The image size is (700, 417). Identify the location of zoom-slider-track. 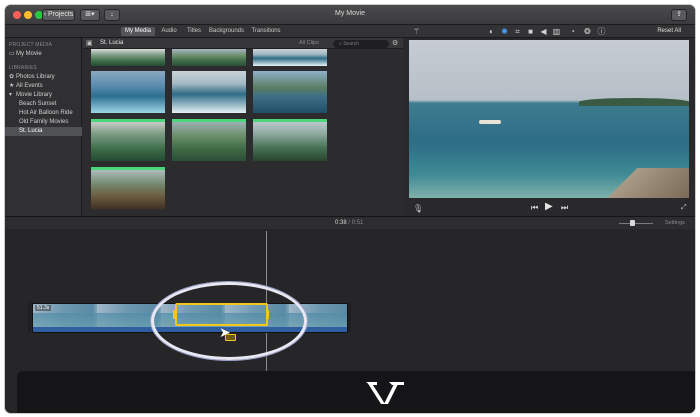
(636, 223).